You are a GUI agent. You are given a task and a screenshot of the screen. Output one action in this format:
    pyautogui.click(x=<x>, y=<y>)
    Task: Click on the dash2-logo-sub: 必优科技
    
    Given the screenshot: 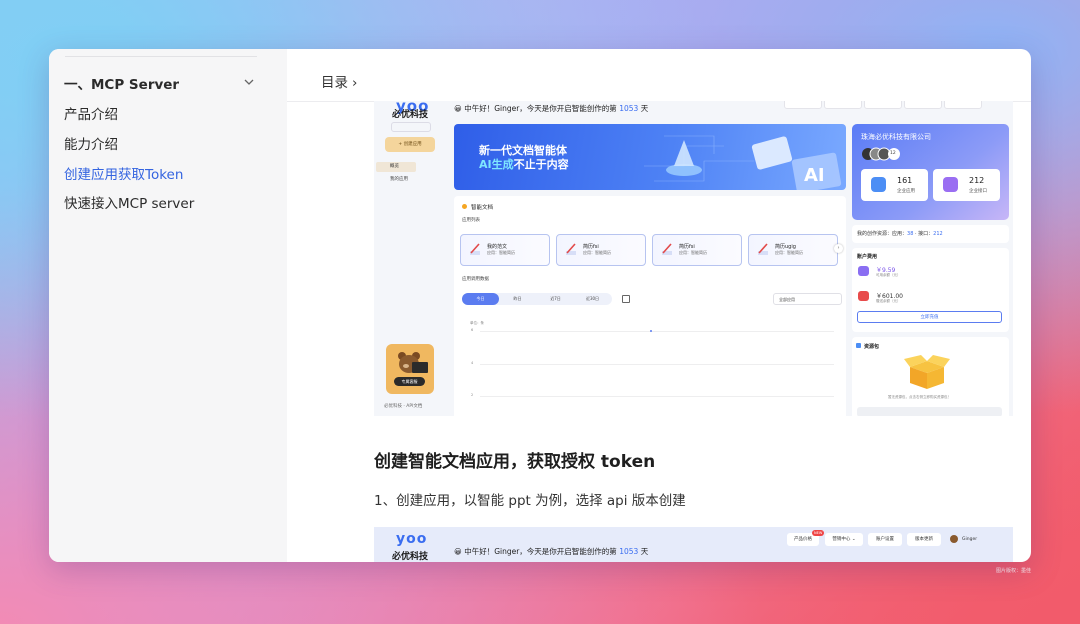 What is the action you would take?
    pyautogui.click(x=410, y=557)
    